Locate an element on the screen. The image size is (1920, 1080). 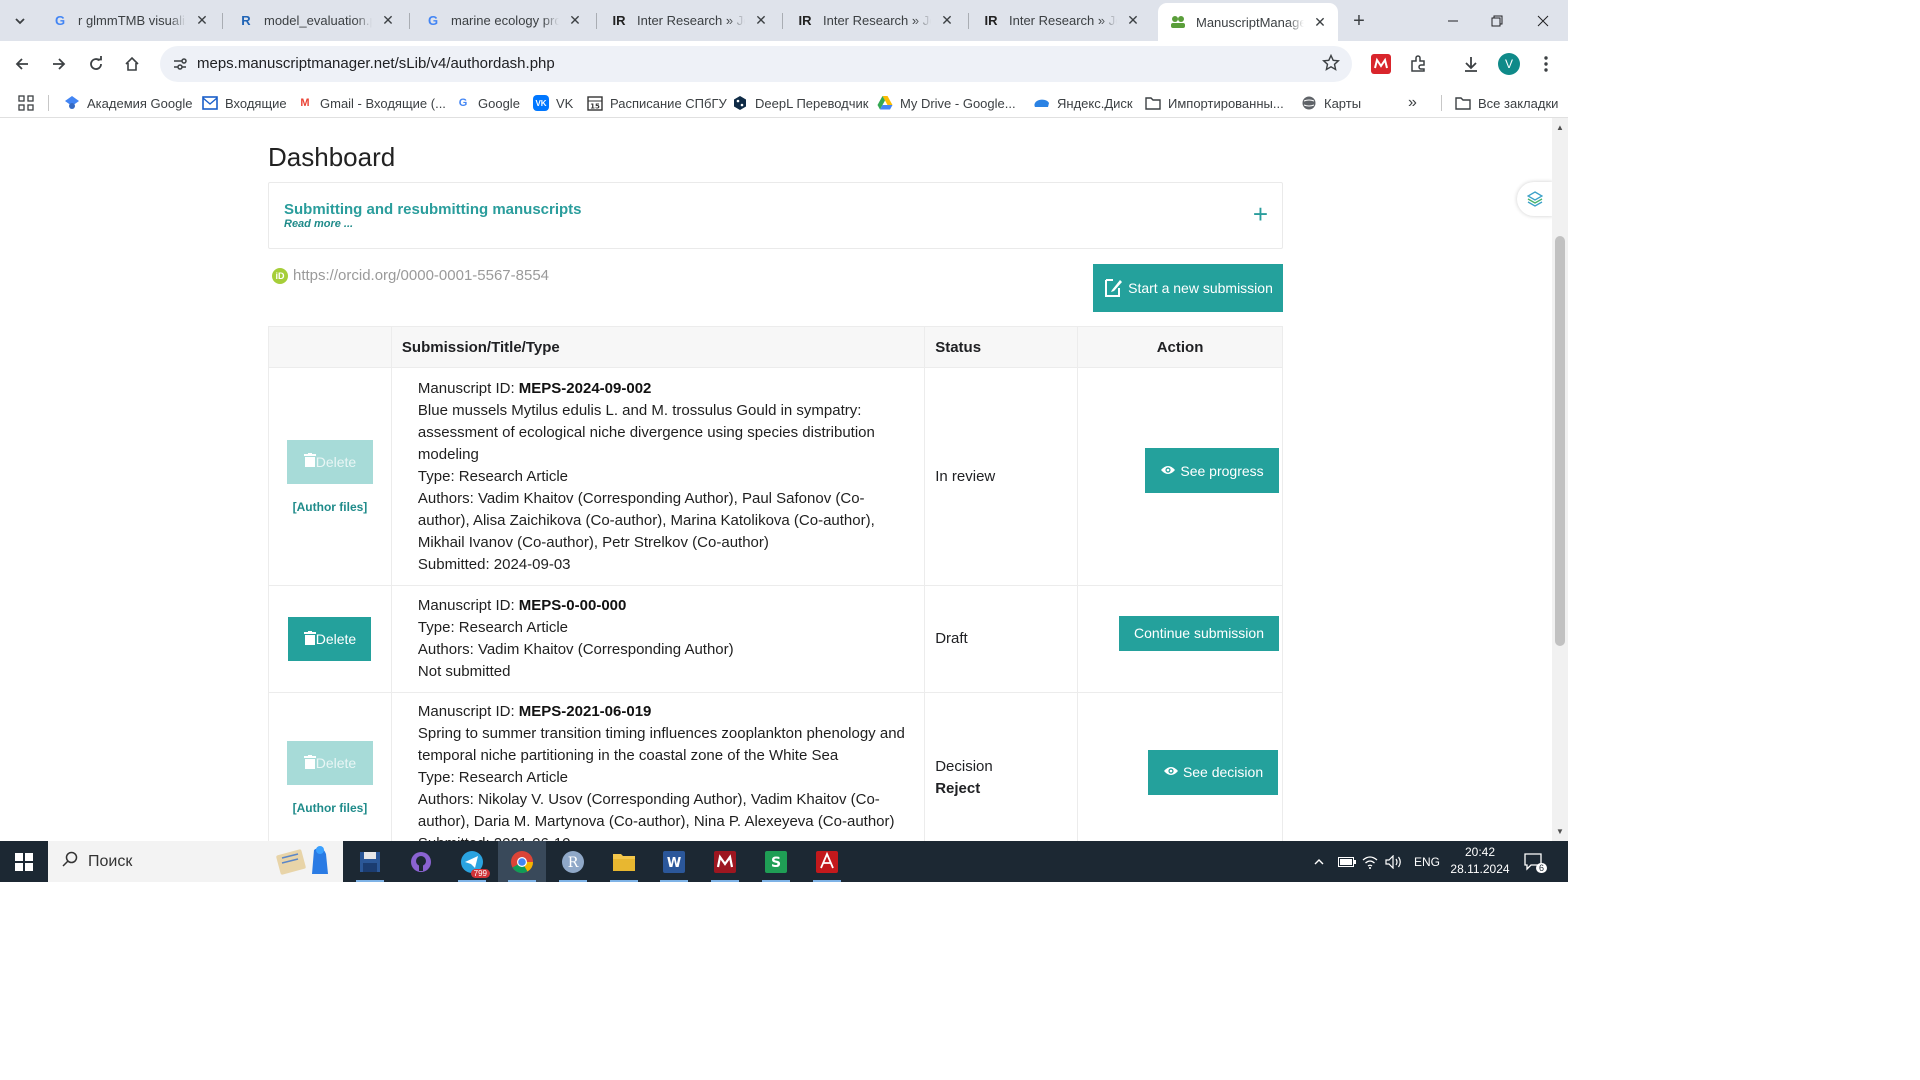
page-scrollbar: ▲ ▼ is located at coordinates (1560, 479).